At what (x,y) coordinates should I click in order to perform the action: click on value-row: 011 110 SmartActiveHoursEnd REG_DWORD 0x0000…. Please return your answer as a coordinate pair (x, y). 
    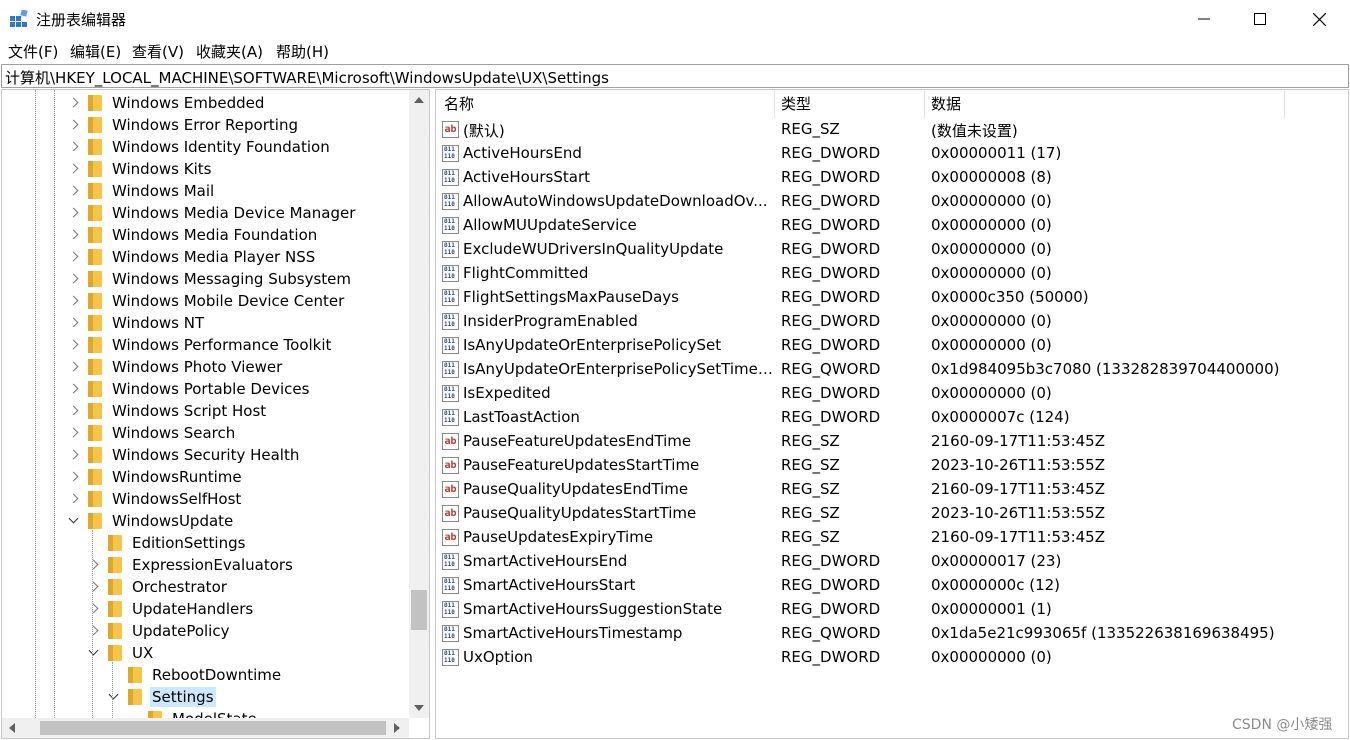
    Looking at the image, I should click on (892, 562).